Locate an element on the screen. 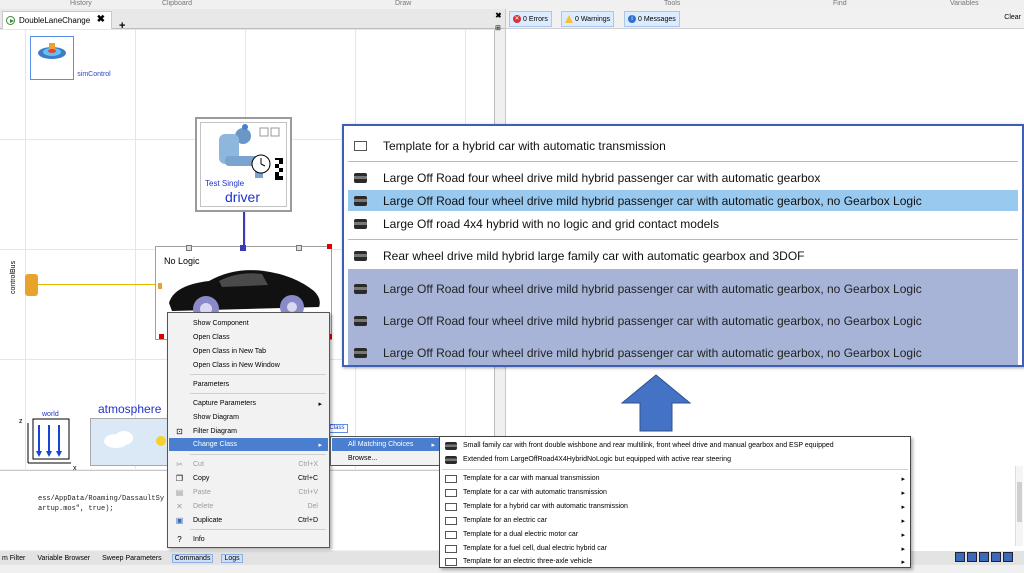 Image resolution: width=1024 pixels, height=573 pixels. simulate-icon is located at coordinates (10, 20).